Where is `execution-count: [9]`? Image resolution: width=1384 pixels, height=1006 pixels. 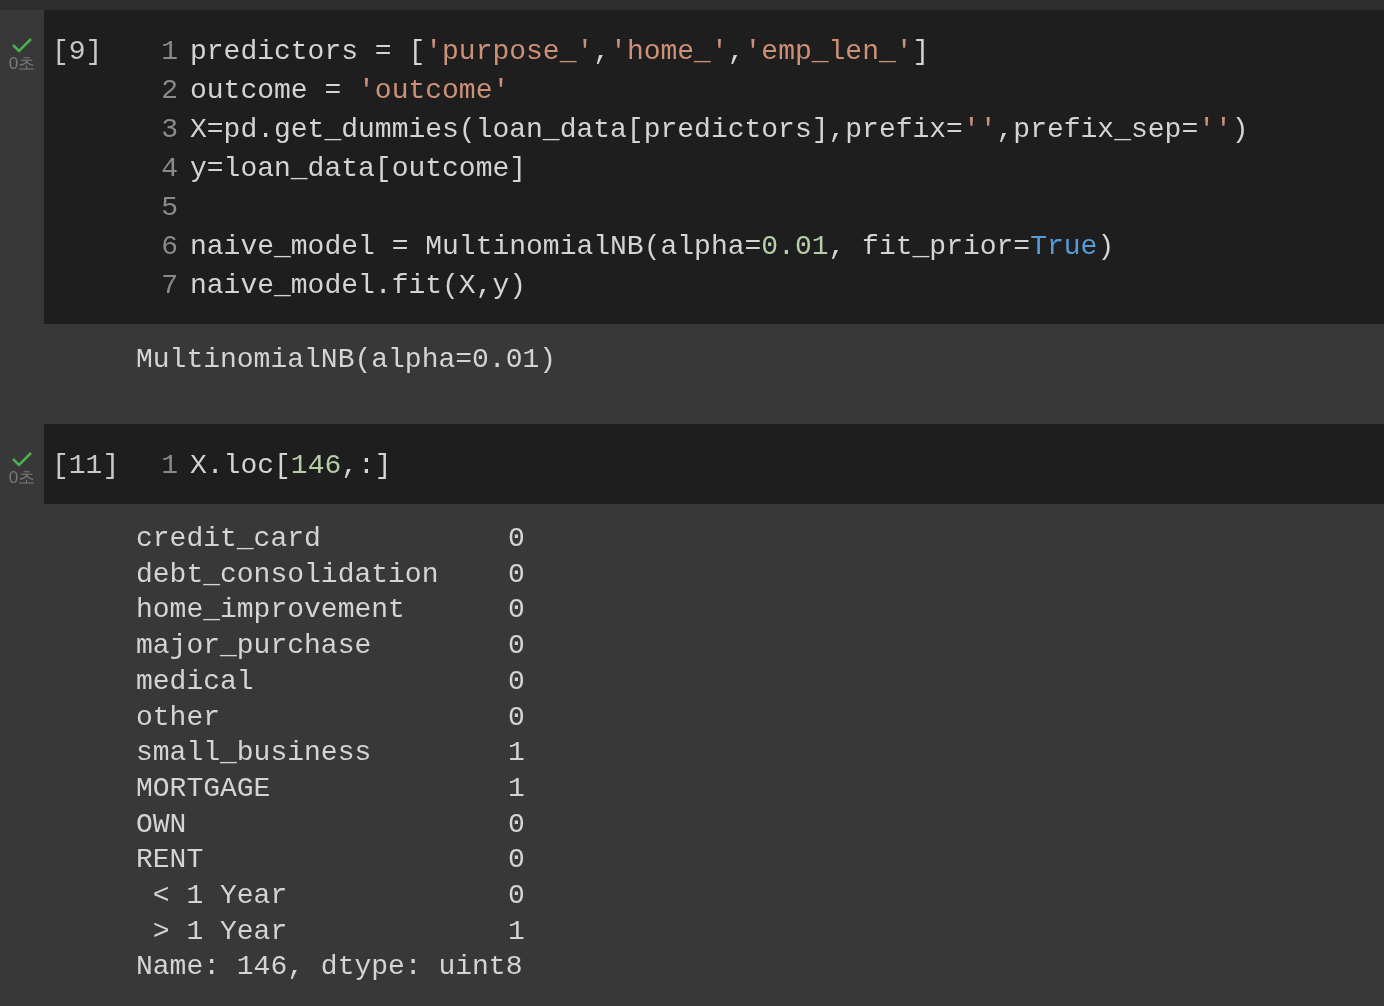 execution-count: [9] is located at coordinates (77, 52).